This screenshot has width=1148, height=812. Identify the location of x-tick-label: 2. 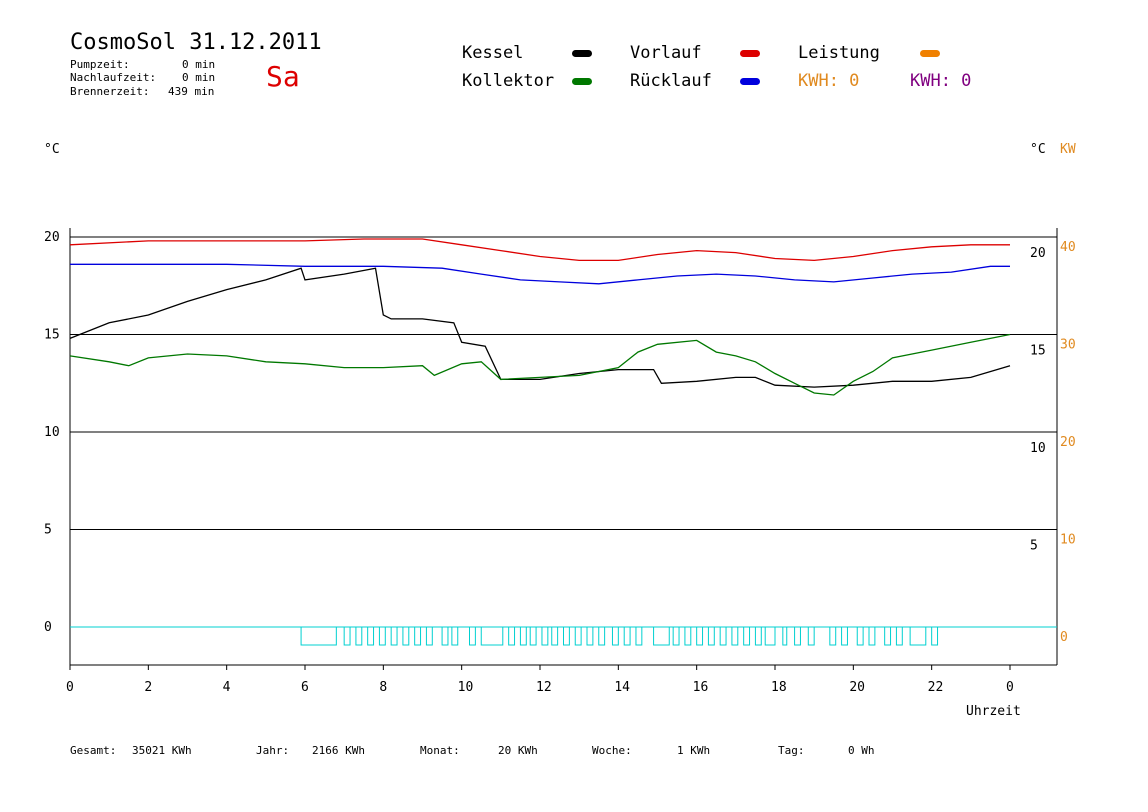
(148, 687).